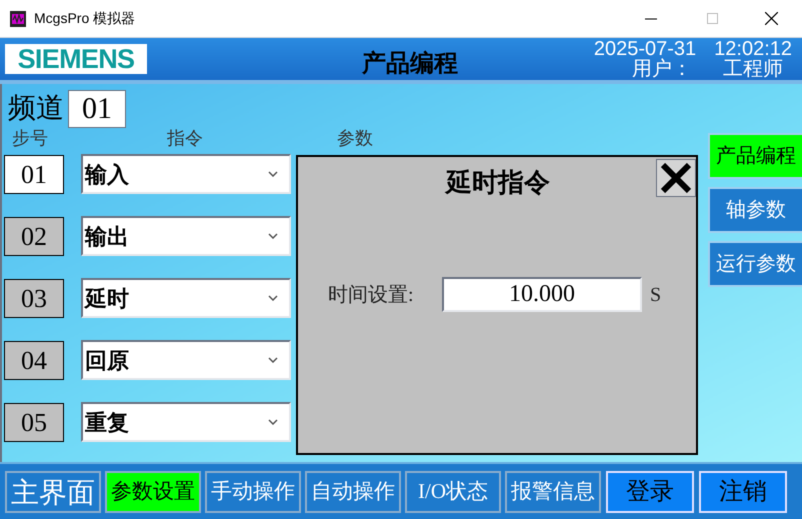 The width and height of the screenshot is (802, 519). I want to click on nav-button: 自动操作, so click(353, 491).